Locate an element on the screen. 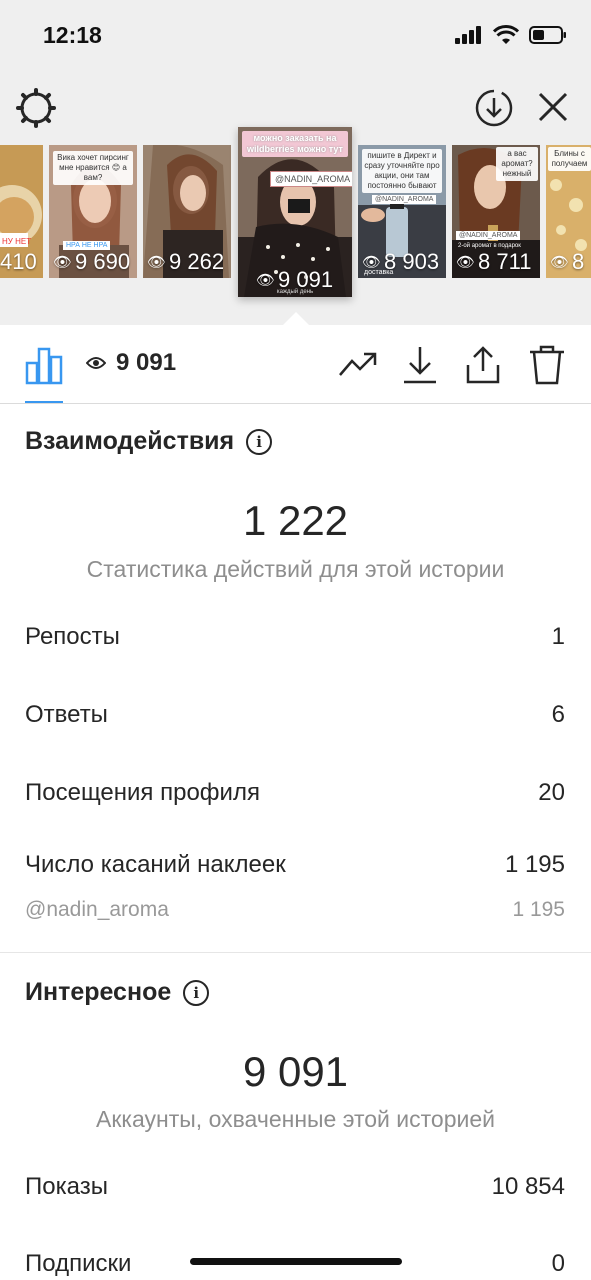  story-caption: можно заказать на wildberries можно тут is located at coordinates (295, 144).